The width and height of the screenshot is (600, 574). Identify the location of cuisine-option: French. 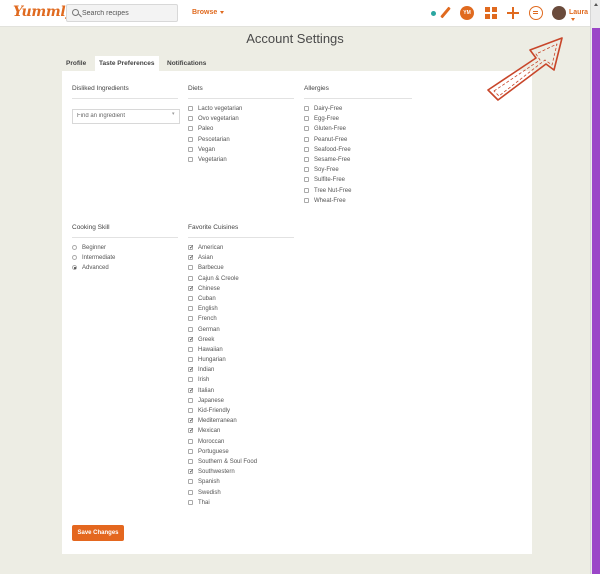
(241, 319).